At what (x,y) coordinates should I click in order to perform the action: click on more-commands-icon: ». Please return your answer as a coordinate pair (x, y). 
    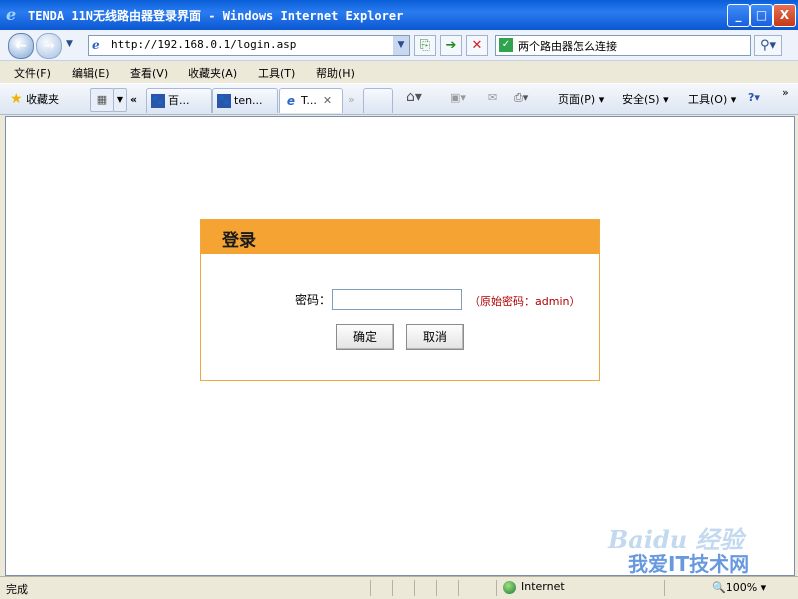
    Looking at the image, I should click on (785, 92).